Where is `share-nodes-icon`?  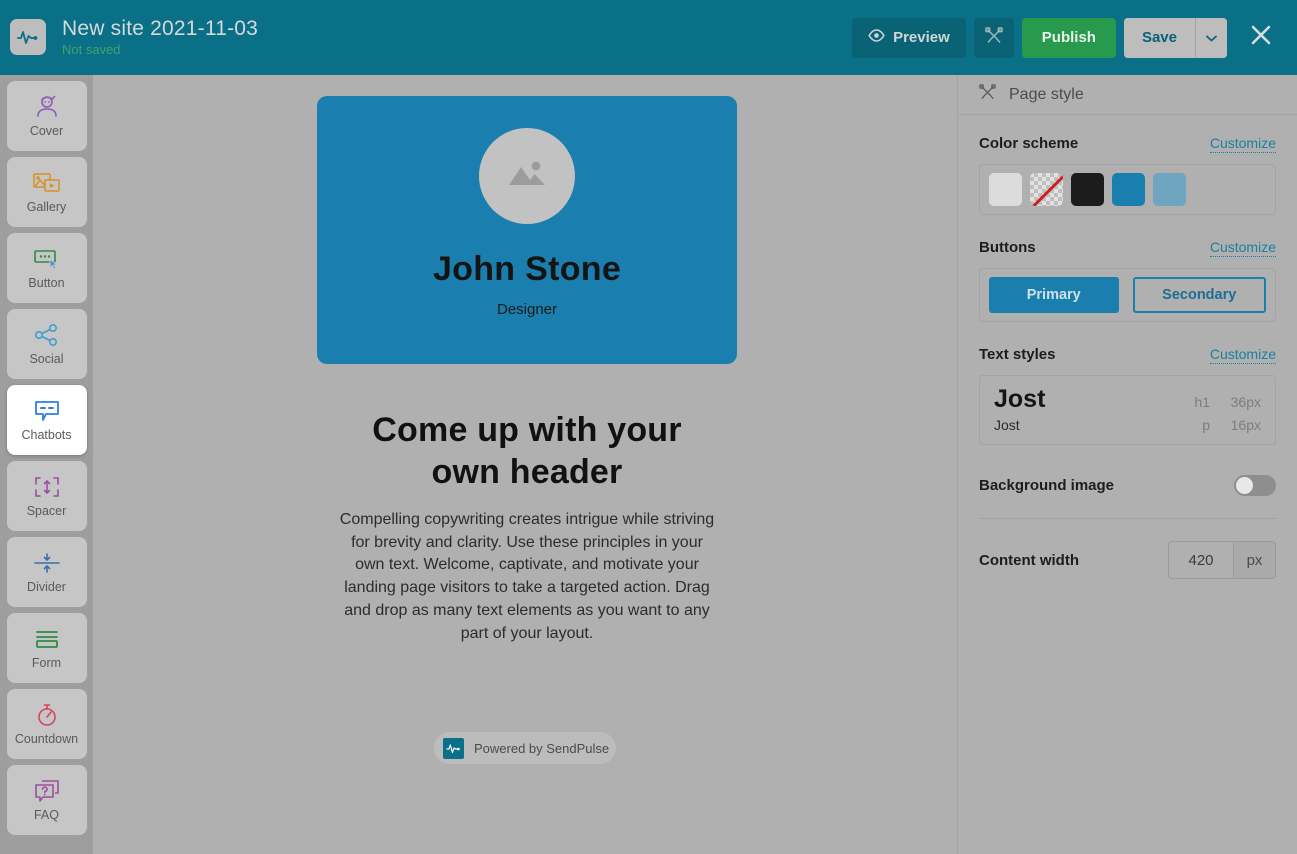 share-nodes-icon is located at coordinates (47, 335).